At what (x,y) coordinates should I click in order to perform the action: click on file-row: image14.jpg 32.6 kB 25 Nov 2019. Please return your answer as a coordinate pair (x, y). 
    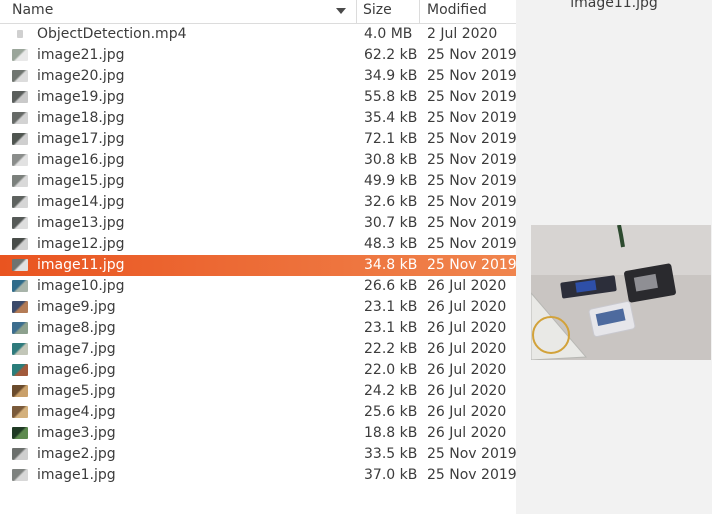
    Looking at the image, I should click on (258, 202).